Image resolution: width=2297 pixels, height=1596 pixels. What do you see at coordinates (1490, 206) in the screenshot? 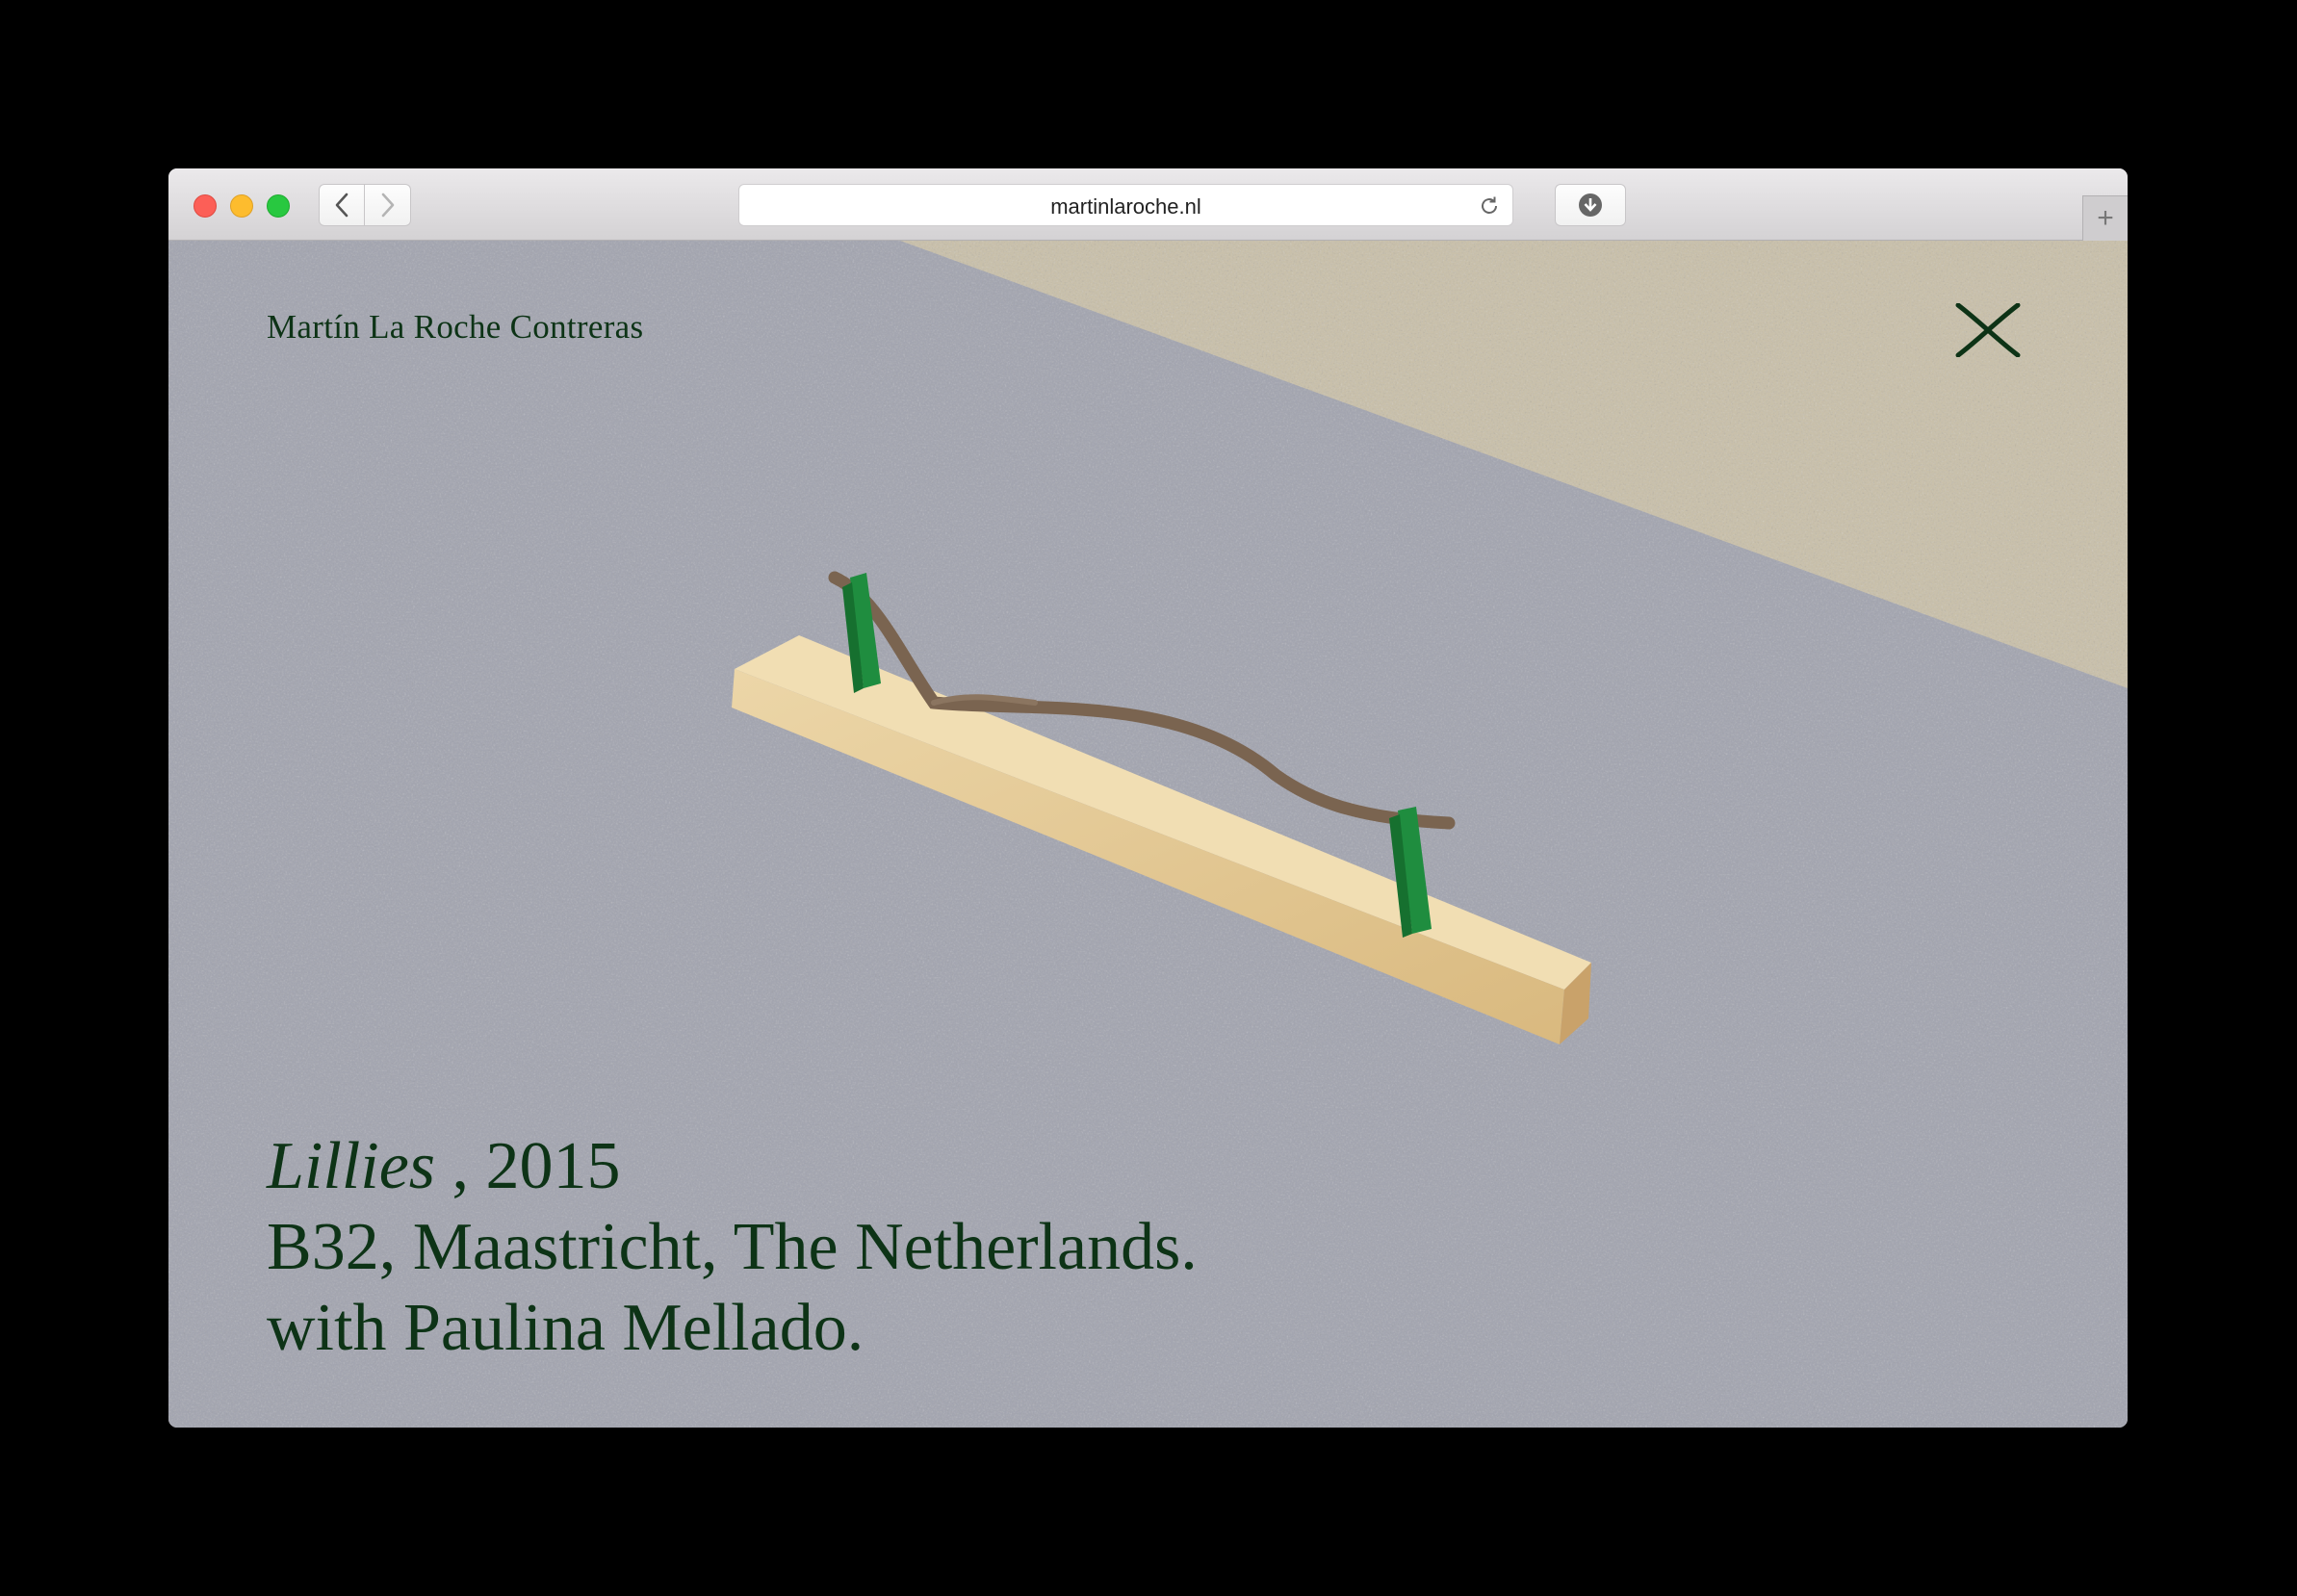
I see `reload-icon` at bounding box center [1490, 206].